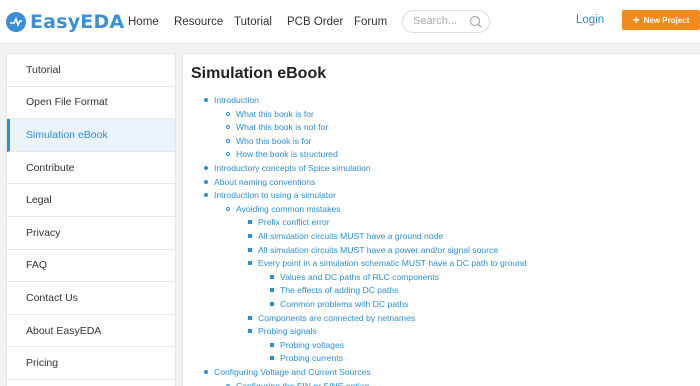 The width and height of the screenshot is (700, 386). I want to click on sidebar-item-faq: FAQ, so click(91, 266).